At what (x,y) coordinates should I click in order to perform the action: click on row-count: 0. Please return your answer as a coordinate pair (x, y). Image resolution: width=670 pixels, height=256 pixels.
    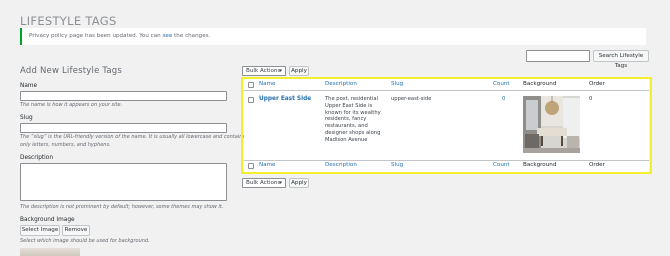
    Looking at the image, I should click on (503, 99).